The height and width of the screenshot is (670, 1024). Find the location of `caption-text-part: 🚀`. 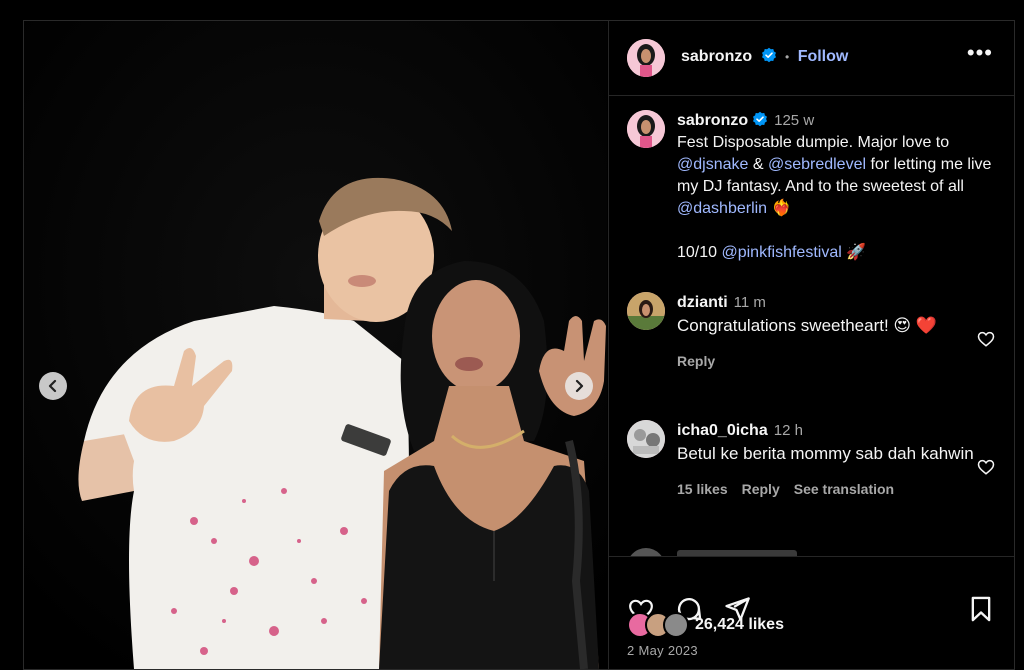

caption-text-part: 🚀 is located at coordinates (854, 252).